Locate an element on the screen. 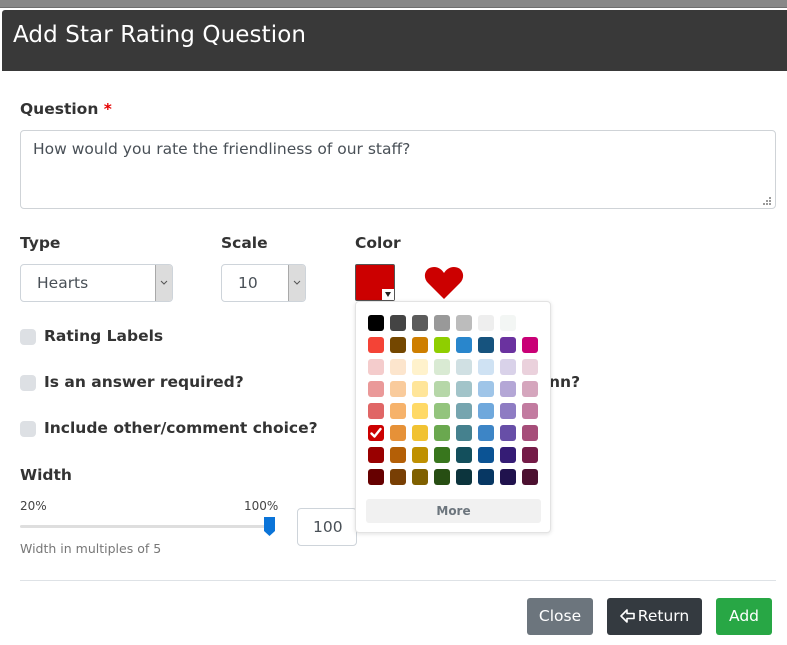 This screenshot has height=645, width=787. type-dropdown-arrow is located at coordinates (163, 283).